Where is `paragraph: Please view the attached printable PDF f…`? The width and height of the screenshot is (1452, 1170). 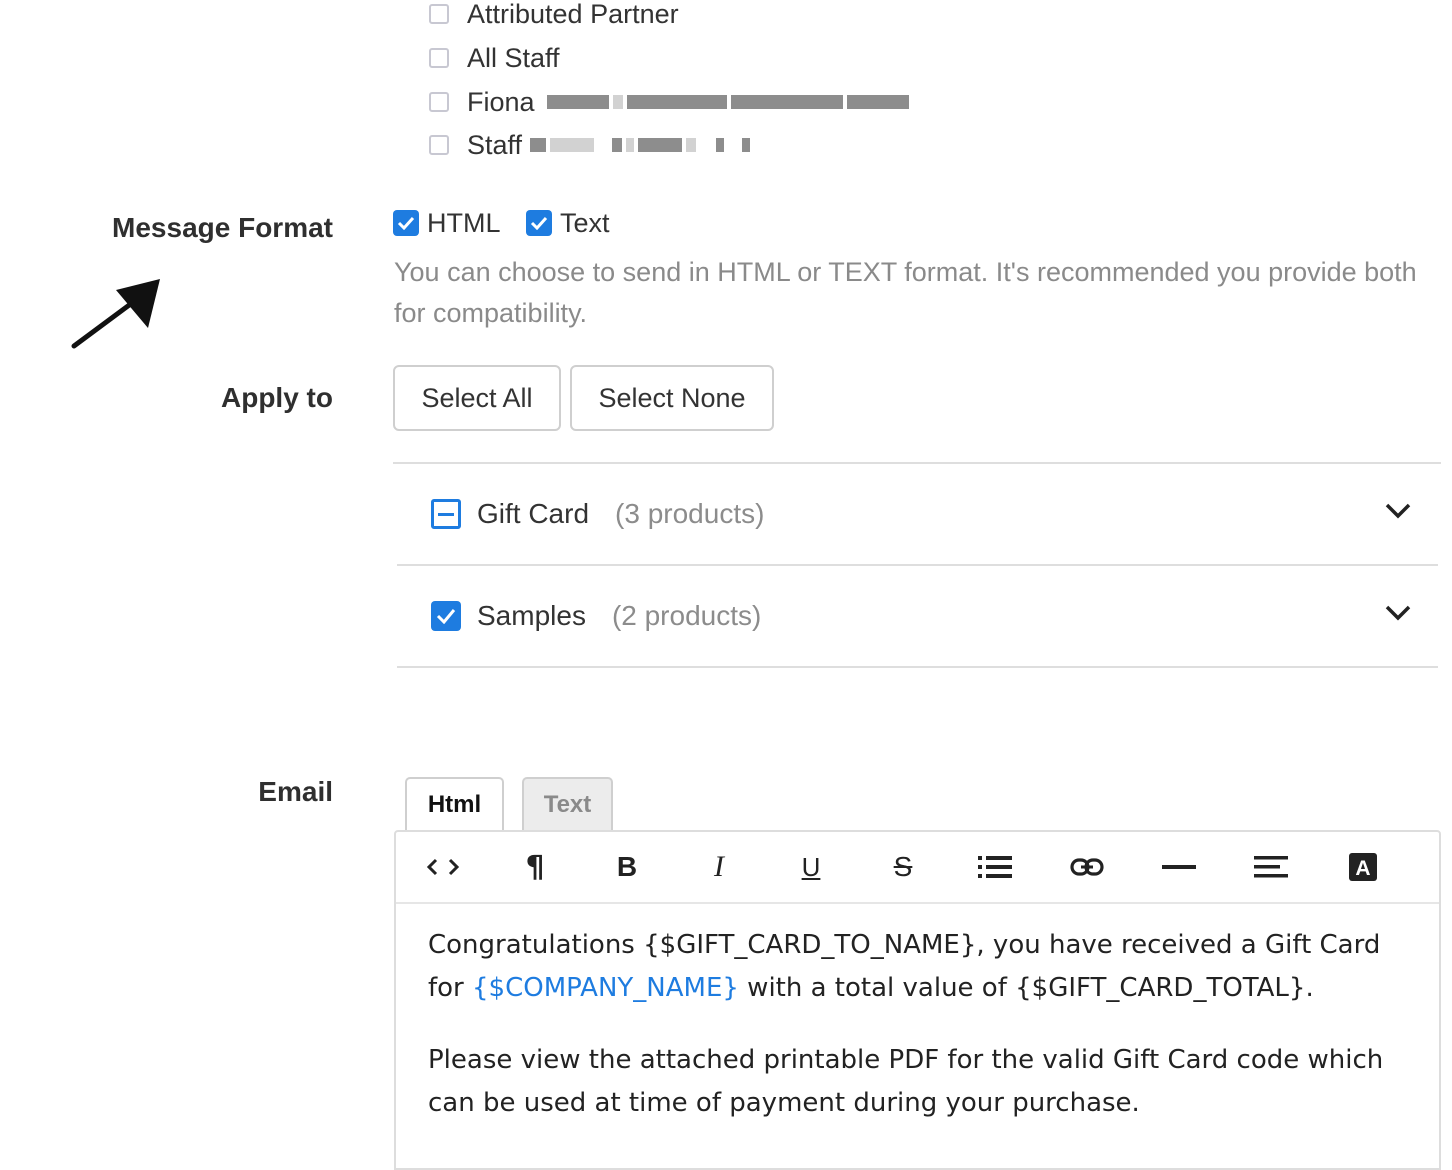
paragraph: Please view the attached printable PDF f… is located at coordinates (906, 1081).